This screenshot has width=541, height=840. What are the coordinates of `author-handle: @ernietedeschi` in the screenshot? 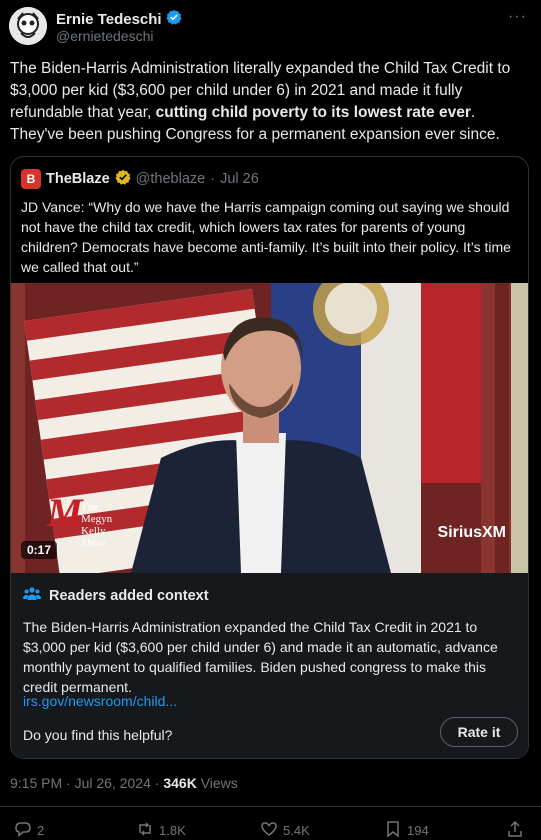 It's located at (105, 36).